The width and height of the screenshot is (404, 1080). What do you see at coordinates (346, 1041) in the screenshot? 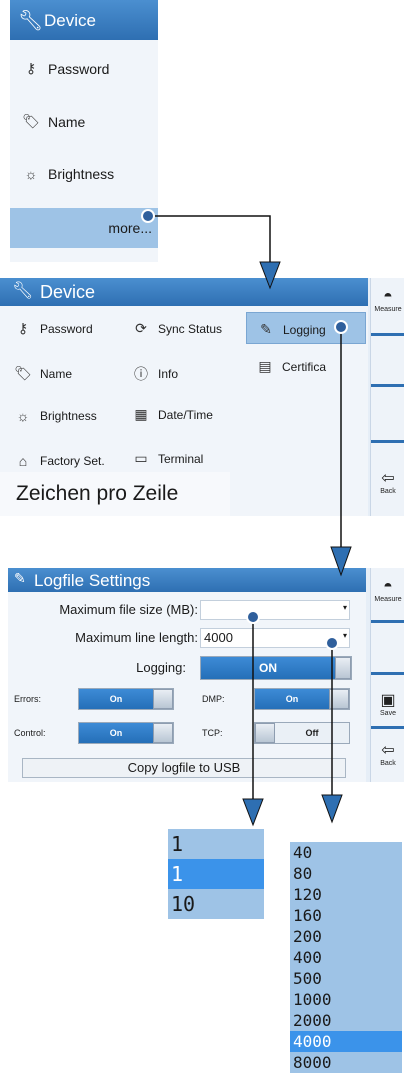
I see `dropdown-option: 4000` at bounding box center [346, 1041].